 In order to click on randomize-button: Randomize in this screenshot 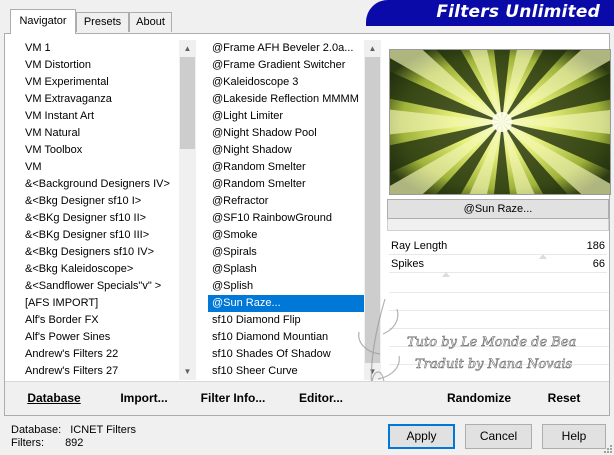, I will do `click(479, 398)`.